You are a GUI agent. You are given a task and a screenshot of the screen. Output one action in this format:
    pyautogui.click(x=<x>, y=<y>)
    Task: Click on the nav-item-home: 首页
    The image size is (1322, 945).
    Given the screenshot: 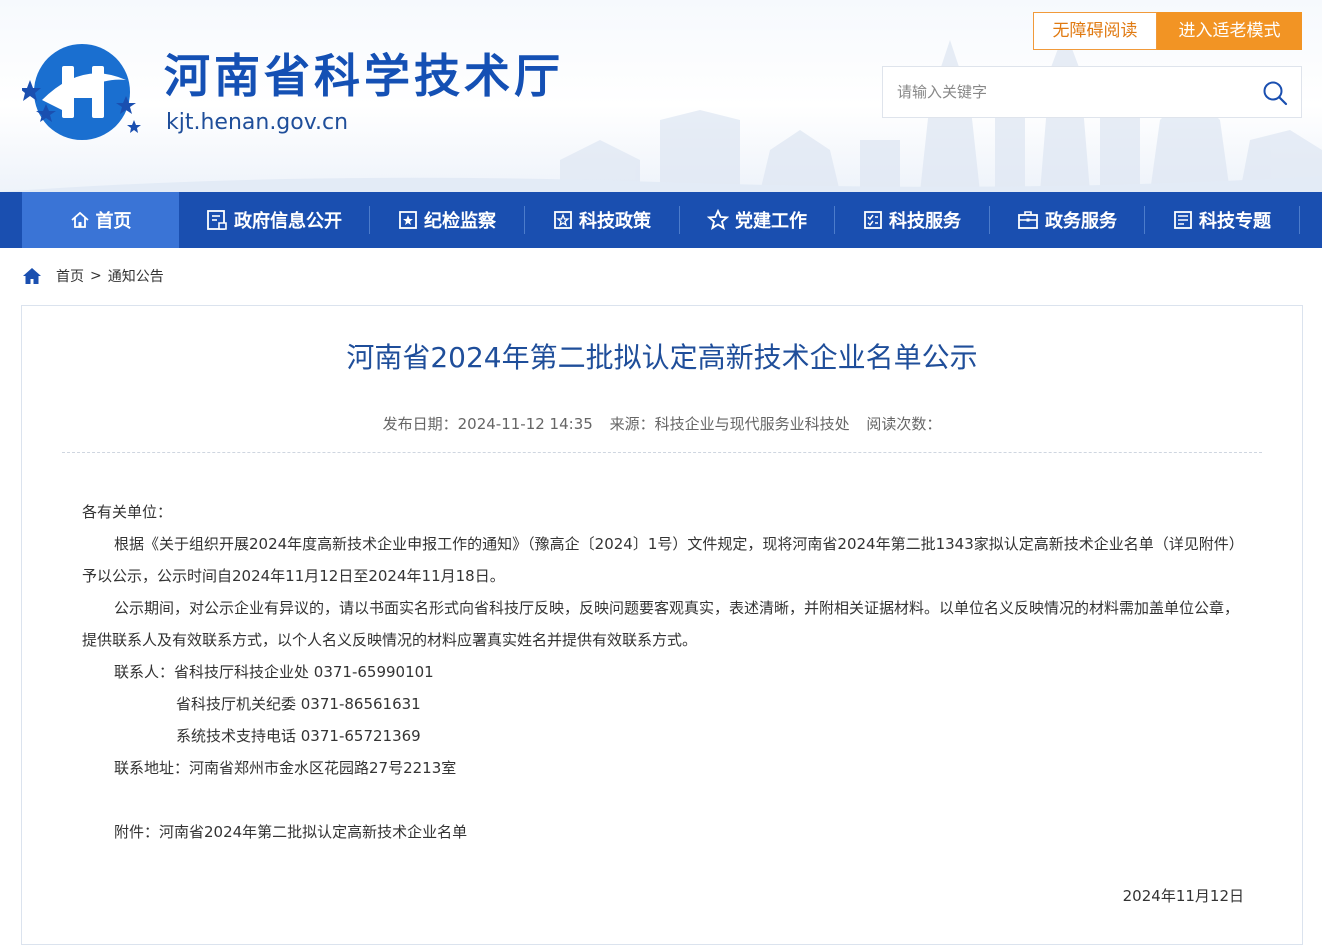 What is the action you would take?
    pyautogui.click(x=100, y=220)
    